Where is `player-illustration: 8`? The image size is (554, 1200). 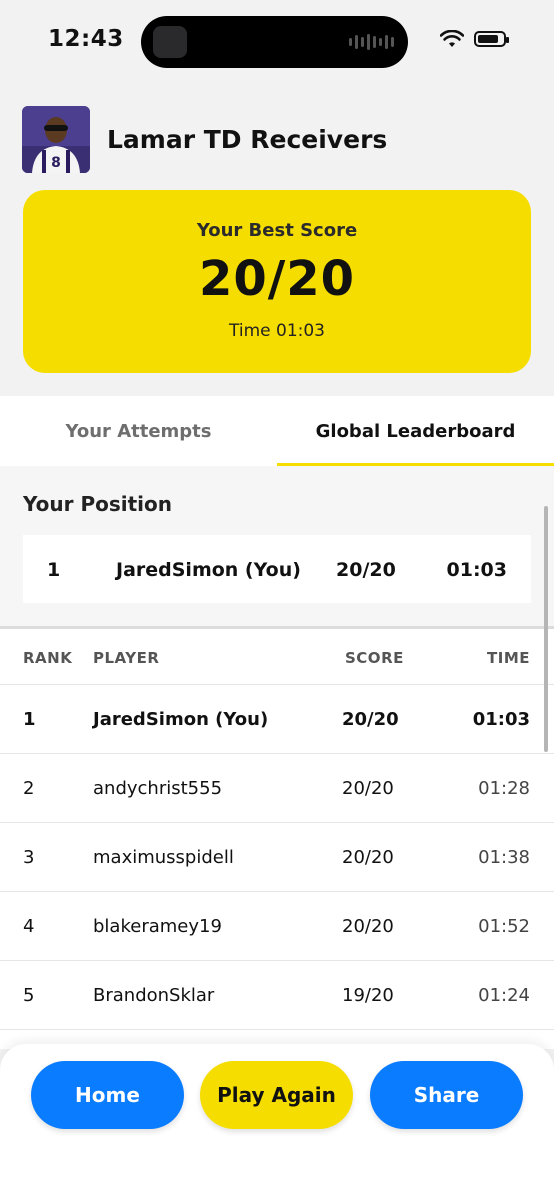 player-illustration: 8 is located at coordinates (56, 139).